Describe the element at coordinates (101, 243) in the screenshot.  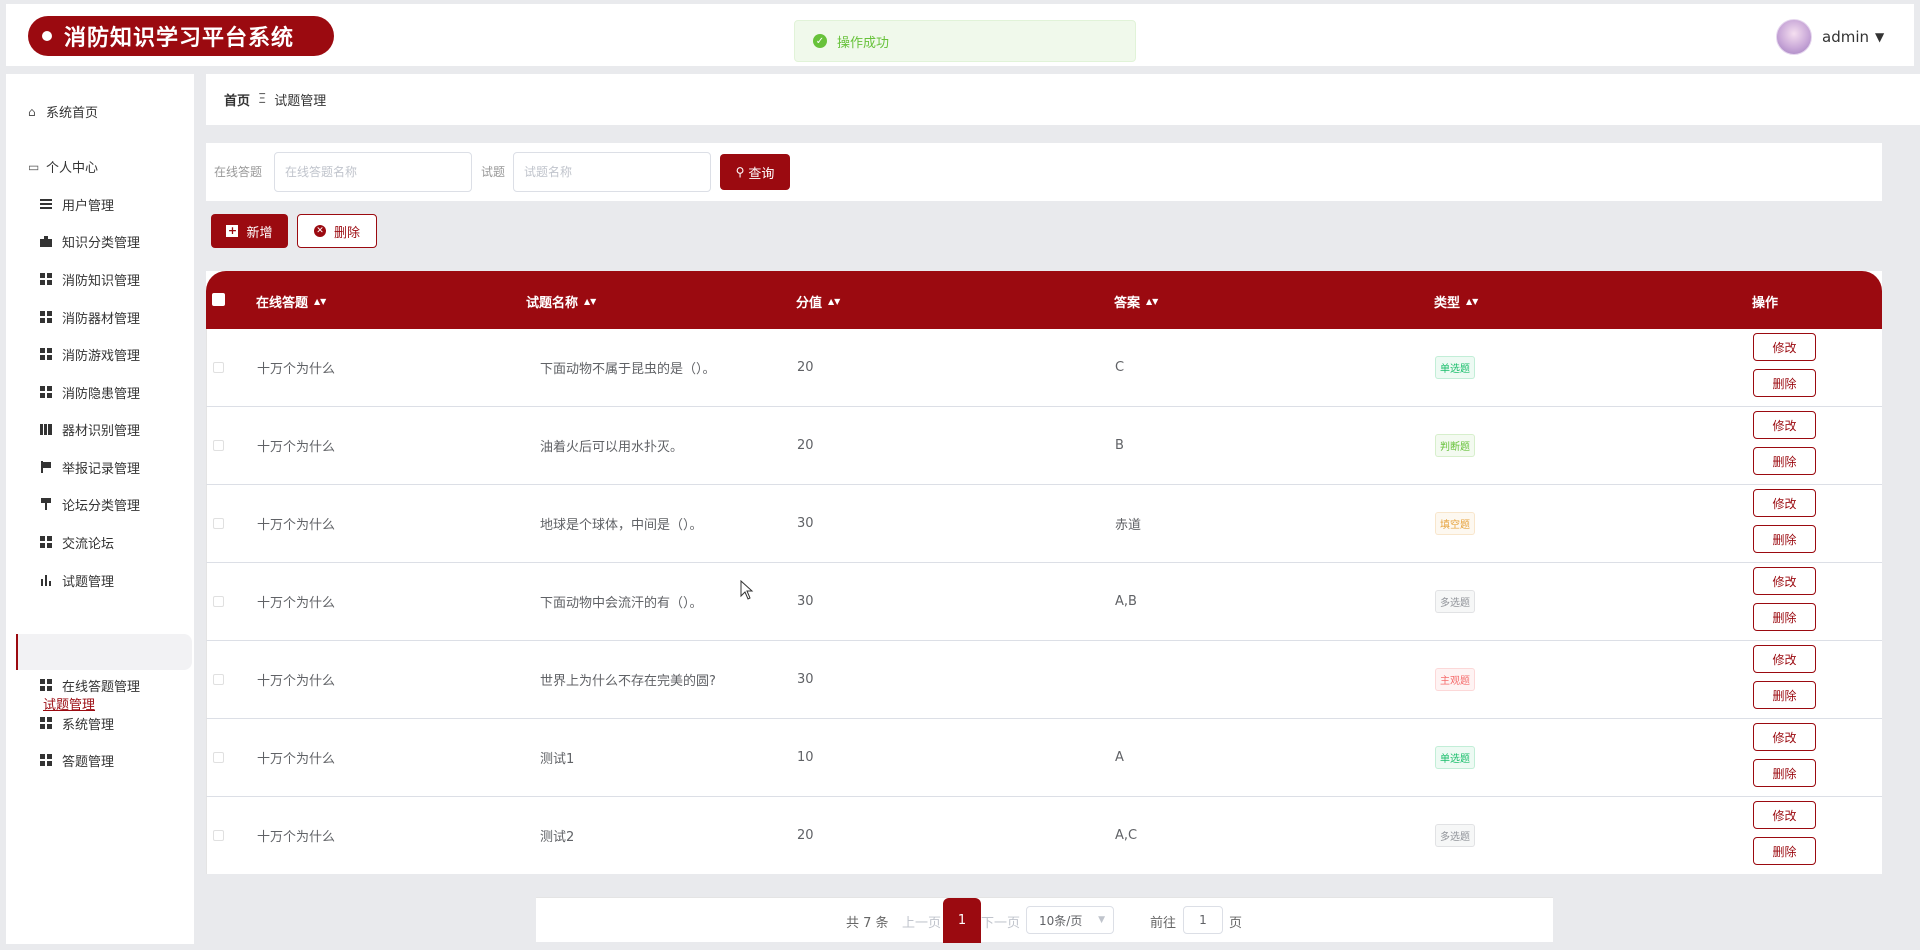
I see `sidebar-item-label: 知识分类管理` at that location.